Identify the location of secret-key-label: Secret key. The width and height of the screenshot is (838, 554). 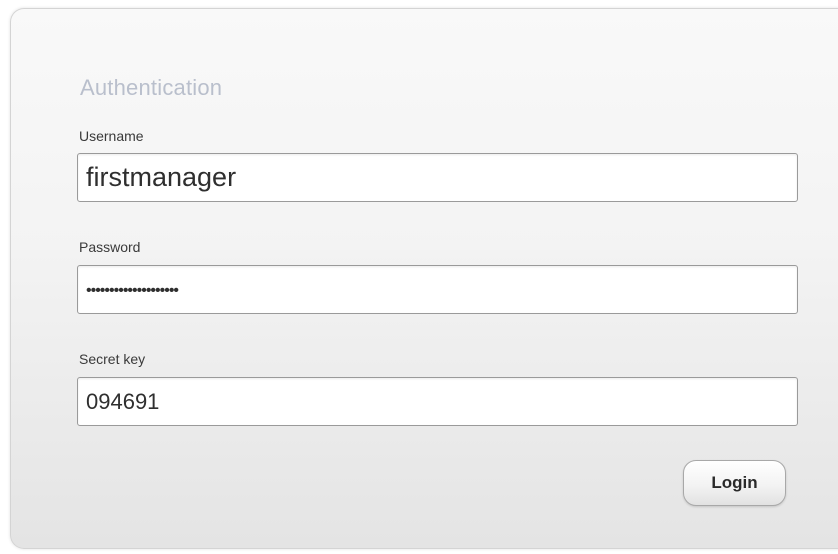
(112, 359).